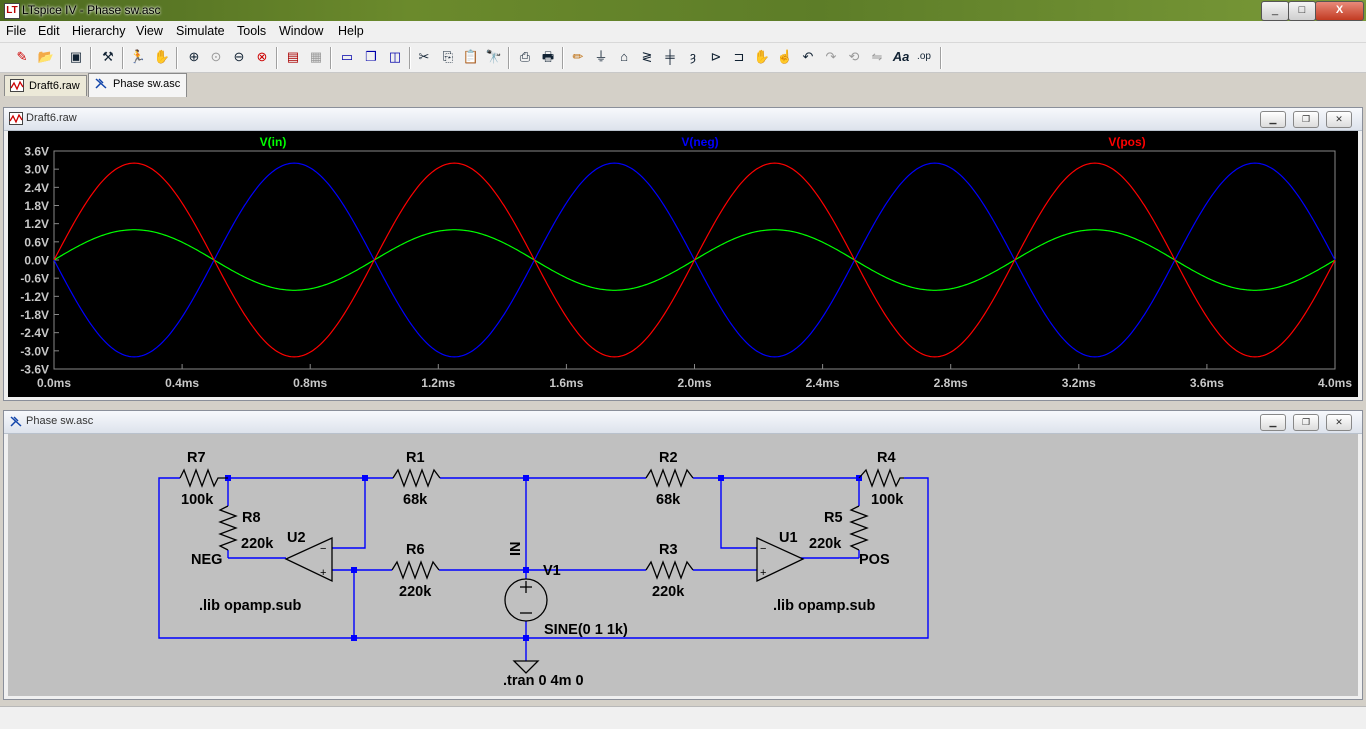 Image resolution: width=1366 pixels, height=729 pixels. I want to click on opamp-u1-plus-pin: +, so click(763, 573).